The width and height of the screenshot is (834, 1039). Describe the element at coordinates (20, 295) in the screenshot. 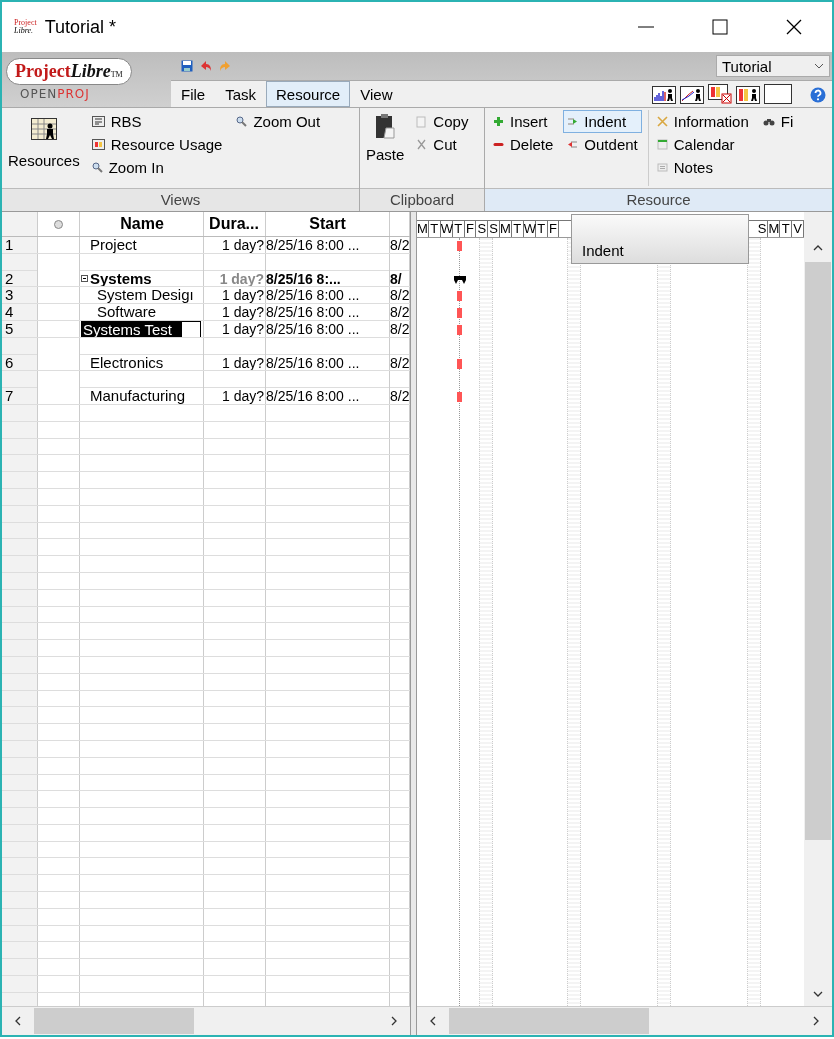

I see `row-number: 3` at that location.